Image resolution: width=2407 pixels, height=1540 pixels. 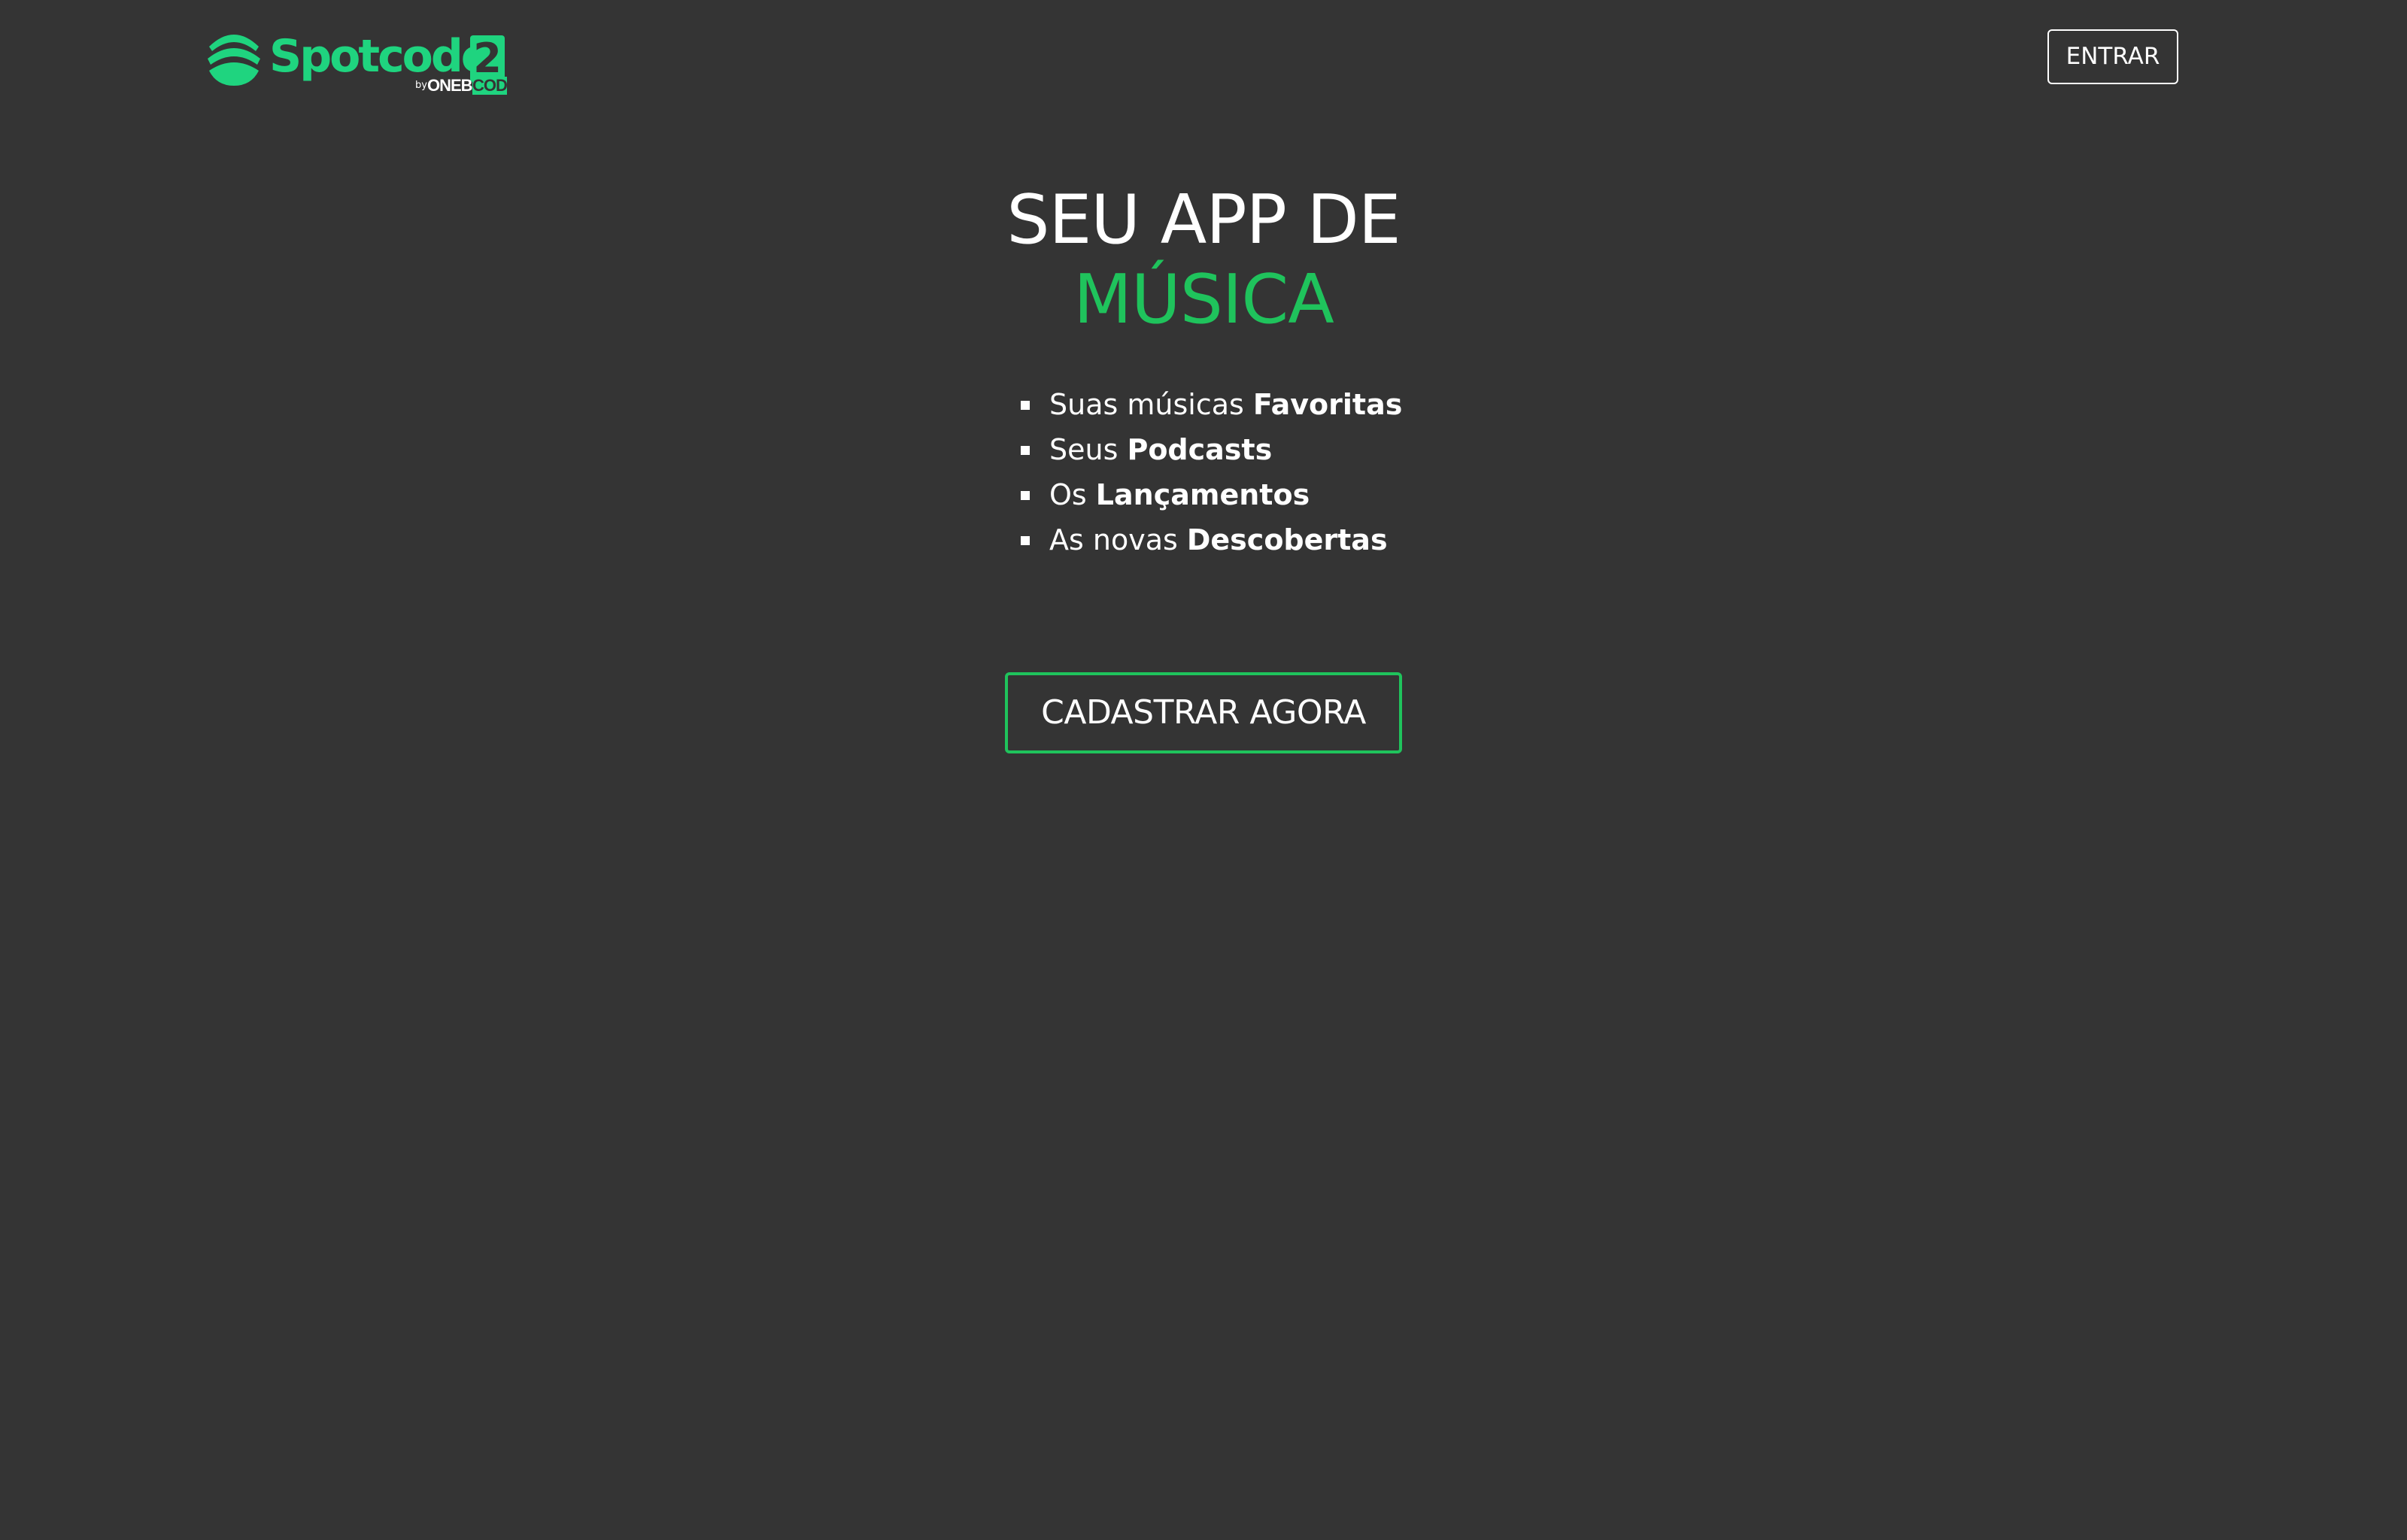 What do you see at coordinates (1151, 404) in the screenshot?
I see `feature-text: Suas músicas` at bounding box center [1151, 404].